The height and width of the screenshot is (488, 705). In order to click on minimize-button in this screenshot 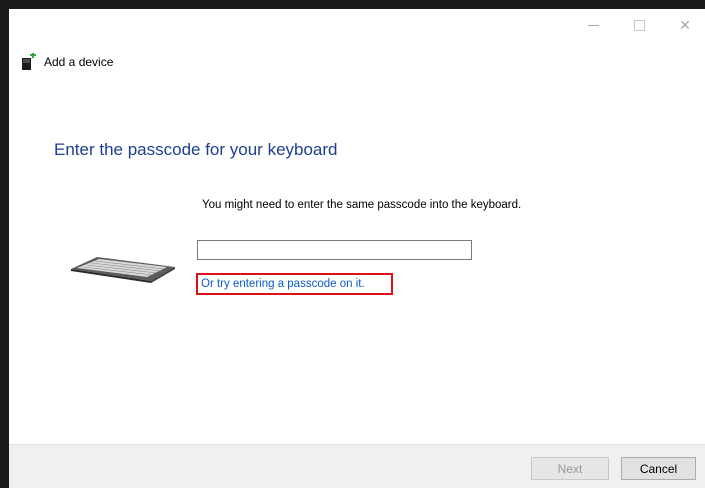, I will do `click(593, 25)`.